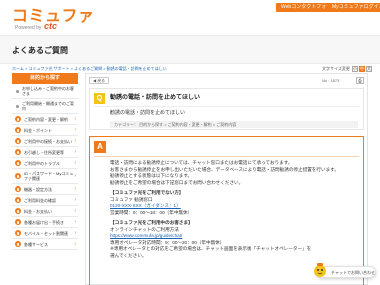 The height and width of the screenshot is (285, 380). What do you see at coordinates (99, 98) in the screenshot?
I see `question-badge: Q` at bounding box center [99, 98].